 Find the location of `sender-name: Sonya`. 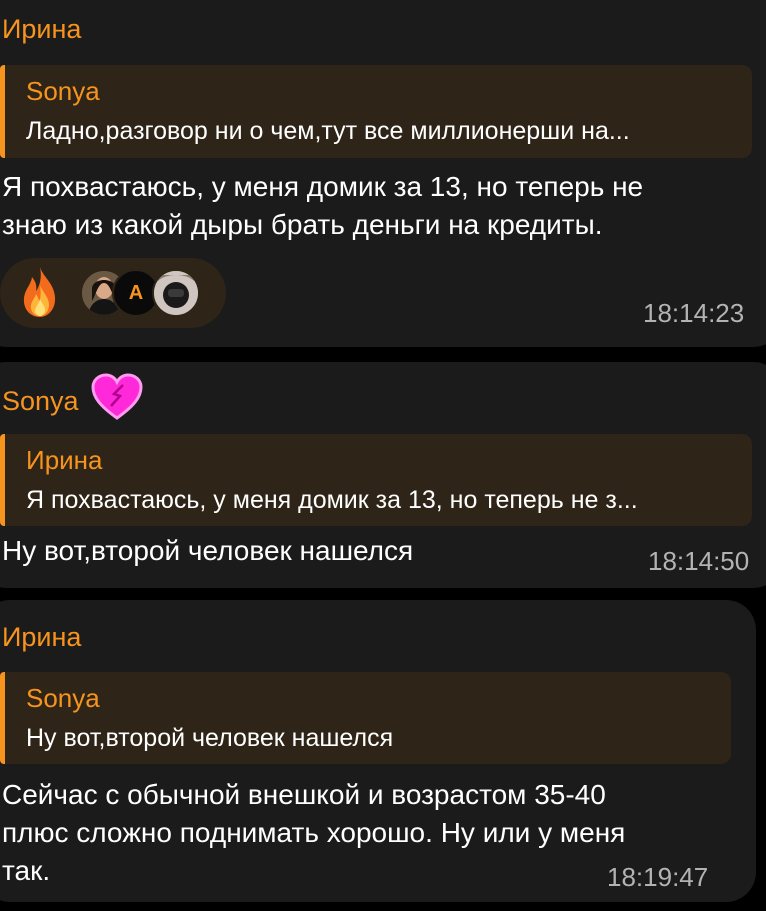

sender-name: Sonya is located at coordinates (40, 401).